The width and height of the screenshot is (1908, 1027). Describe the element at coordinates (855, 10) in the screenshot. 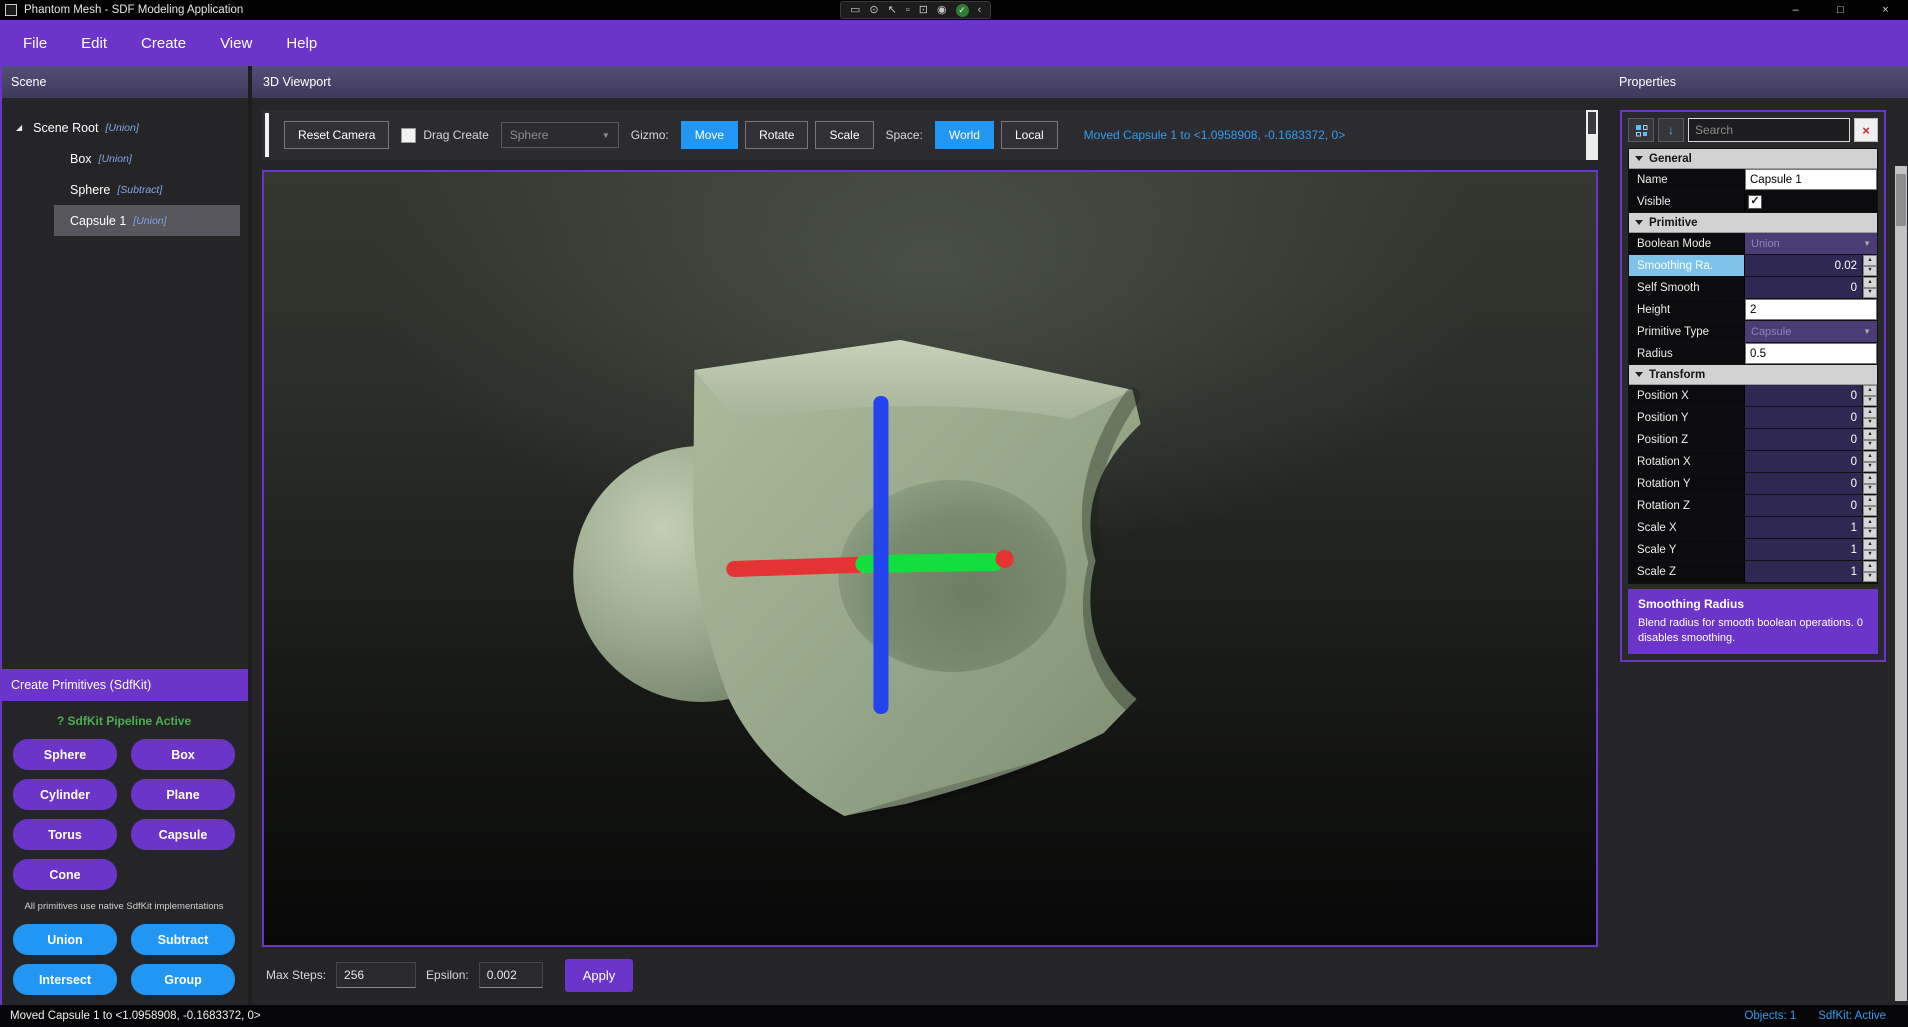

I see `display-share-icon: ▭` at that location.